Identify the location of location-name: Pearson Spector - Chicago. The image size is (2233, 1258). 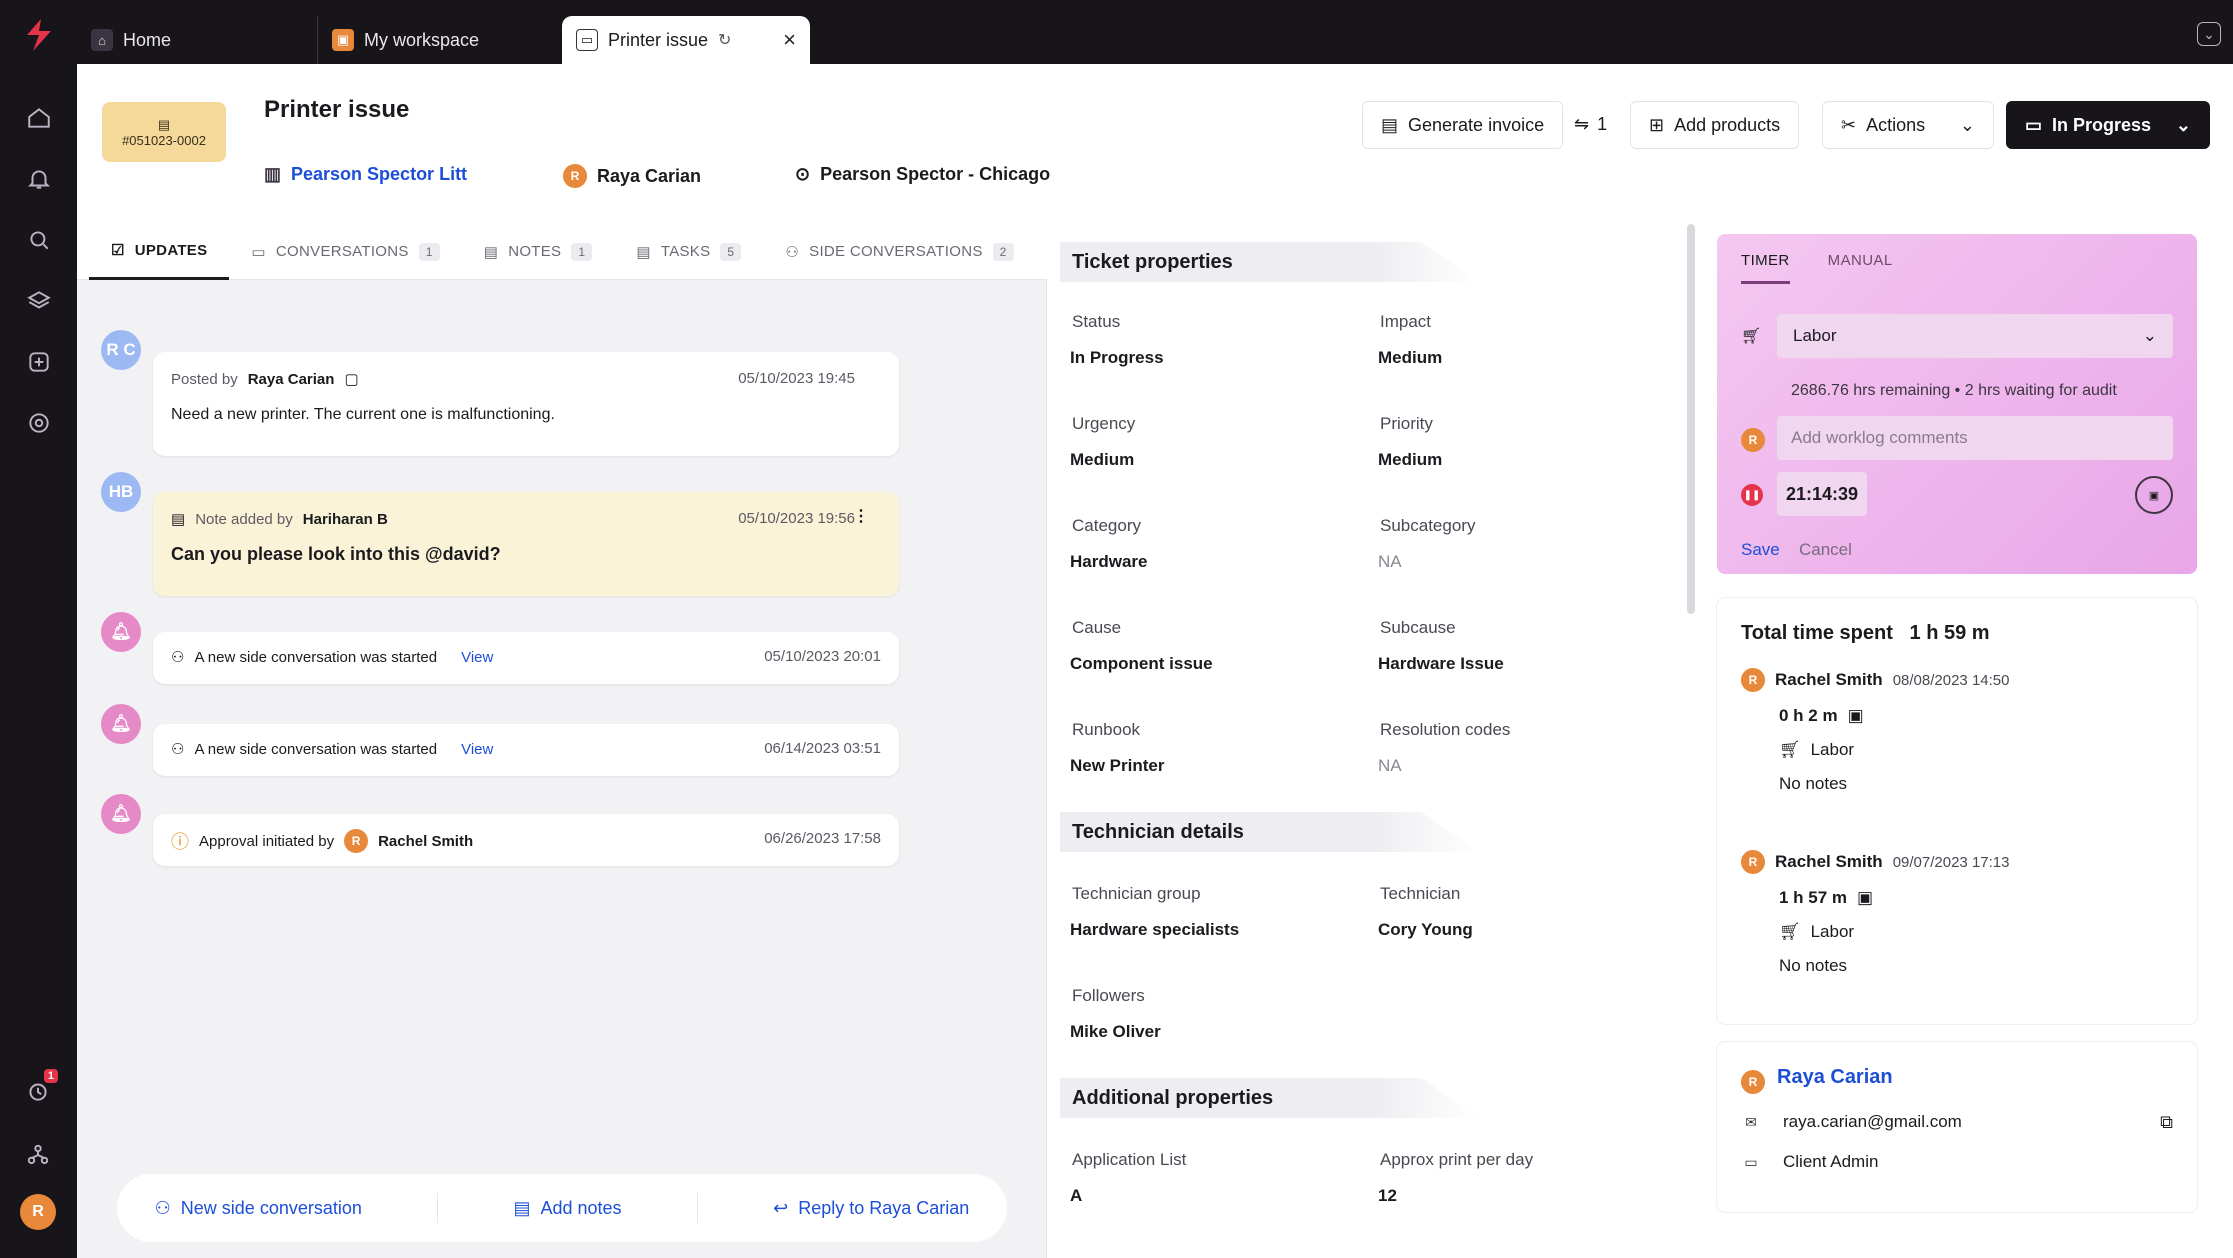
(935, 174).